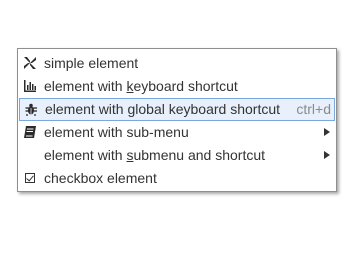 The height and width of the screenshot is (267, 363). I want to click on menu-item-submenu-and-shortcut: element with submenu and shortcut, so click(177, 155).